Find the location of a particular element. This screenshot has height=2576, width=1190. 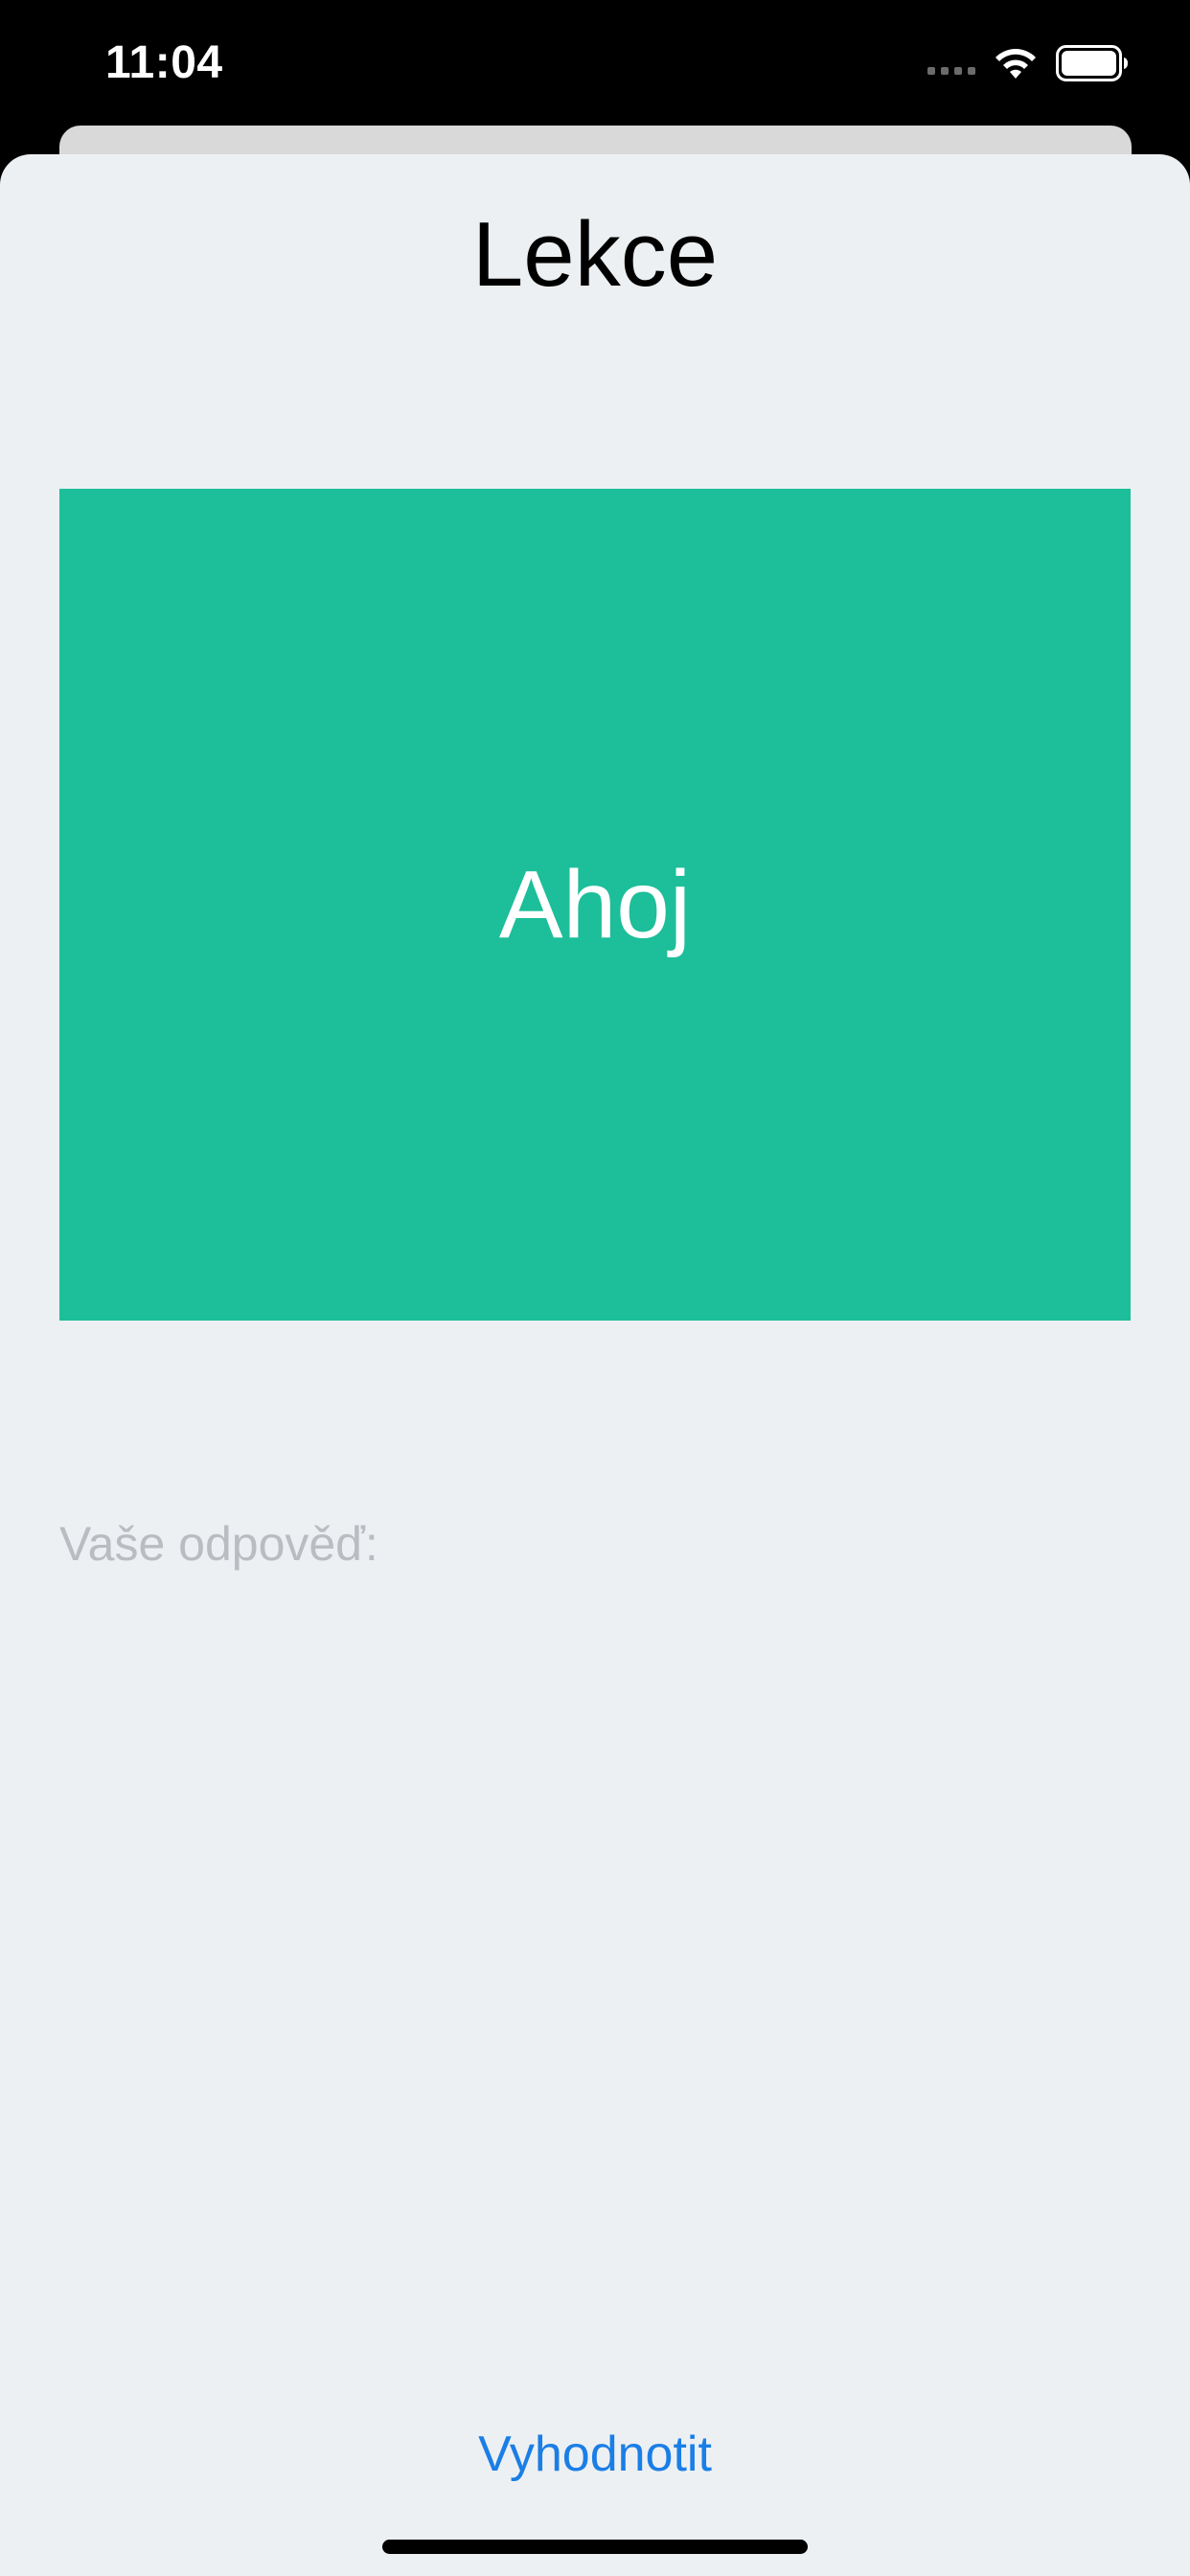

flash-card-word: Ahoj is located at coordinates (595, 904).